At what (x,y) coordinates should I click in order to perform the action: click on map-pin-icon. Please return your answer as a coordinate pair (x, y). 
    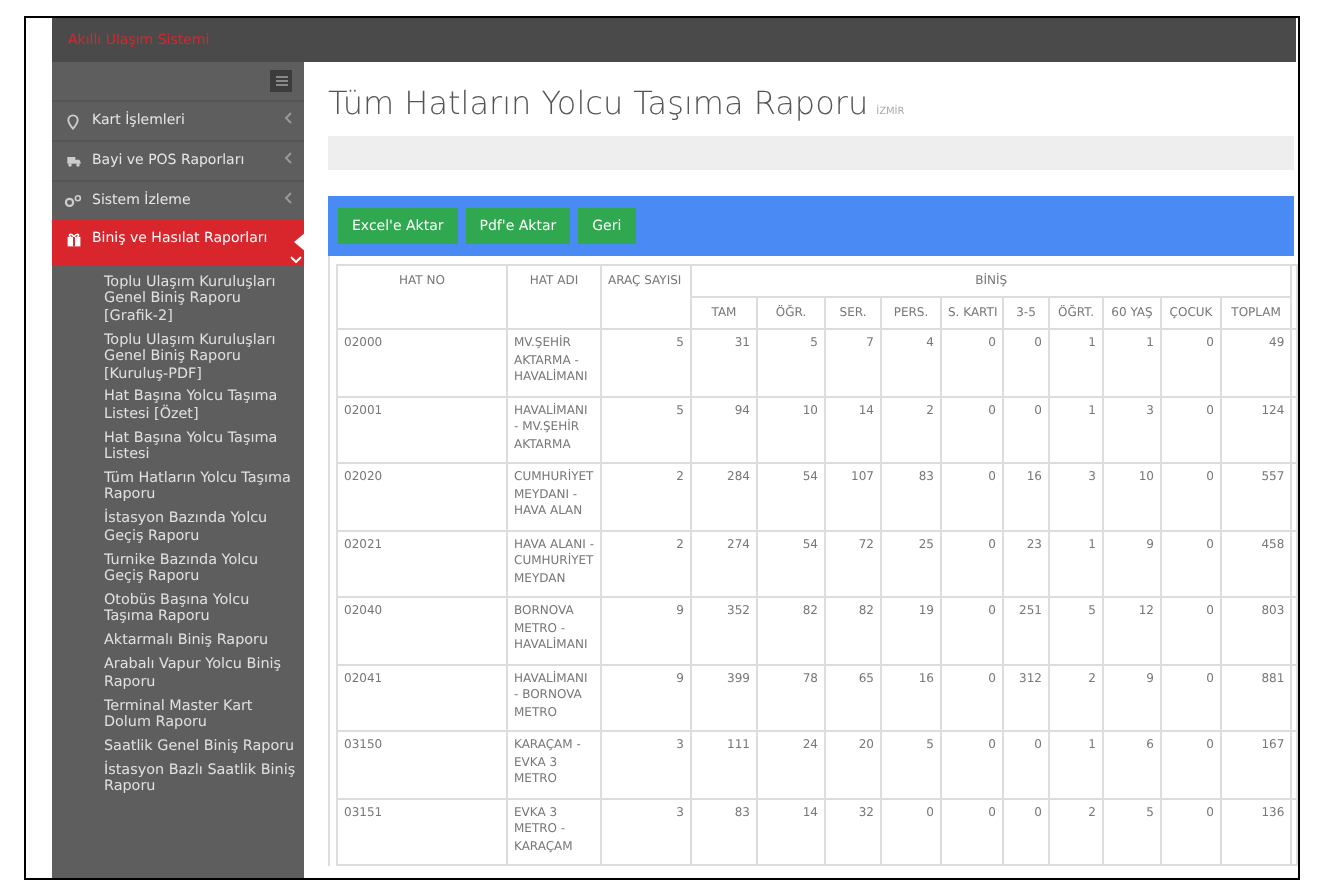
    Looking at the image, I should click on (73, 122).